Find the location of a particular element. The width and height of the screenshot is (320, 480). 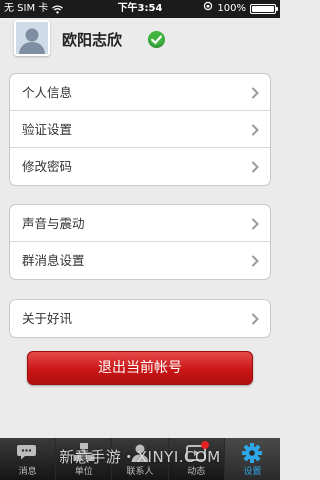

tab-label: 设置 is located at coordinates (252, 472).